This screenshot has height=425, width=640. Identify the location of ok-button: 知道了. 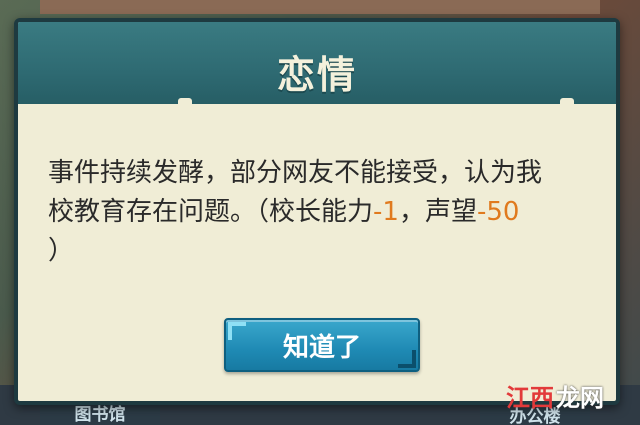
(322, 345).